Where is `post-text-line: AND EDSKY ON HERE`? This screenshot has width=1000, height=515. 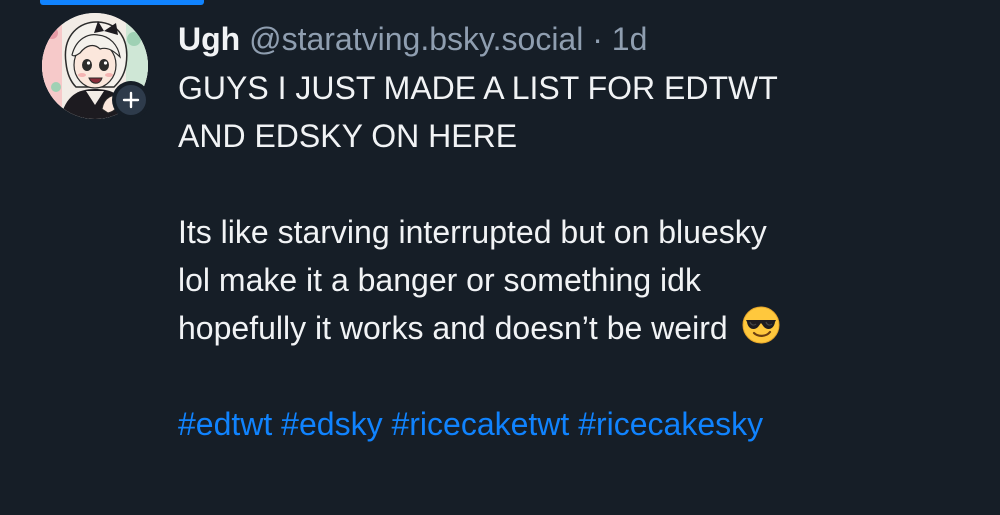 post-text-line: AND EDSKY ON HERE is located at coordinates (348, 136).